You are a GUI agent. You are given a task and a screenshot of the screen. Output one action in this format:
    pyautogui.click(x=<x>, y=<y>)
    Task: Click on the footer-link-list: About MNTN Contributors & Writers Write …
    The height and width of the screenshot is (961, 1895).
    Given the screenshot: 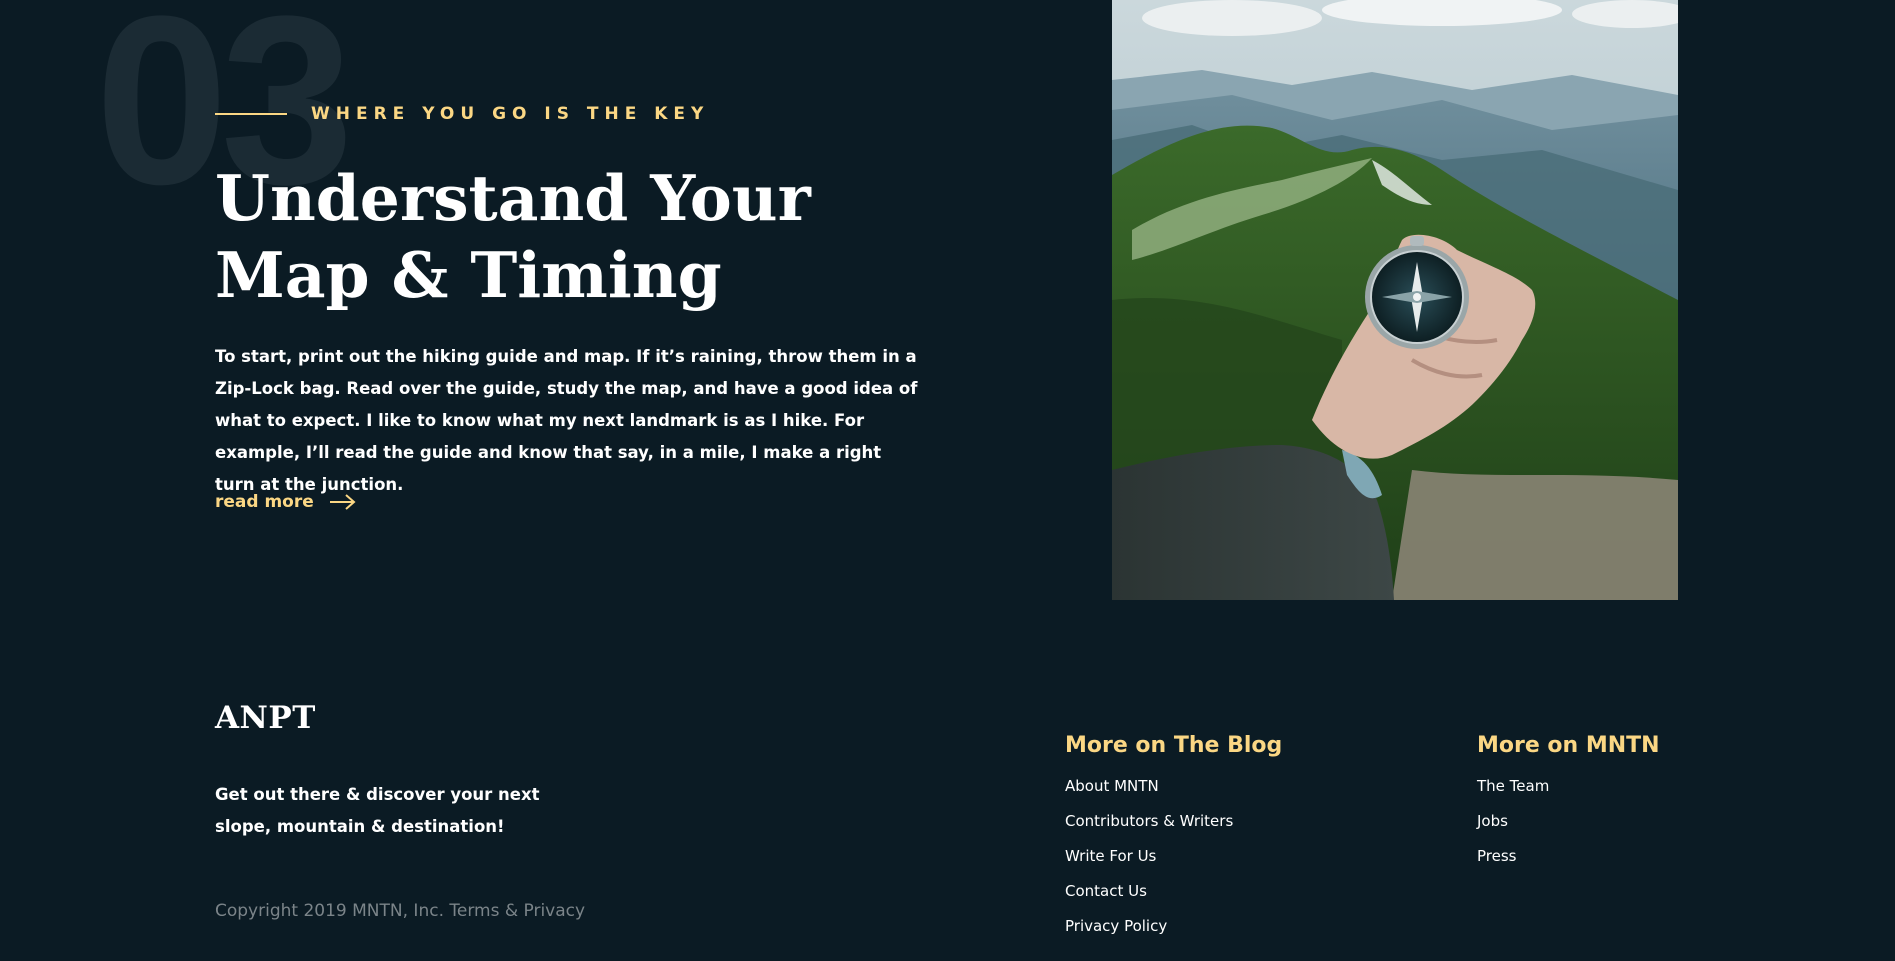 What is the action you would take?
    pyautogui.click(x=1173, y=863)
    